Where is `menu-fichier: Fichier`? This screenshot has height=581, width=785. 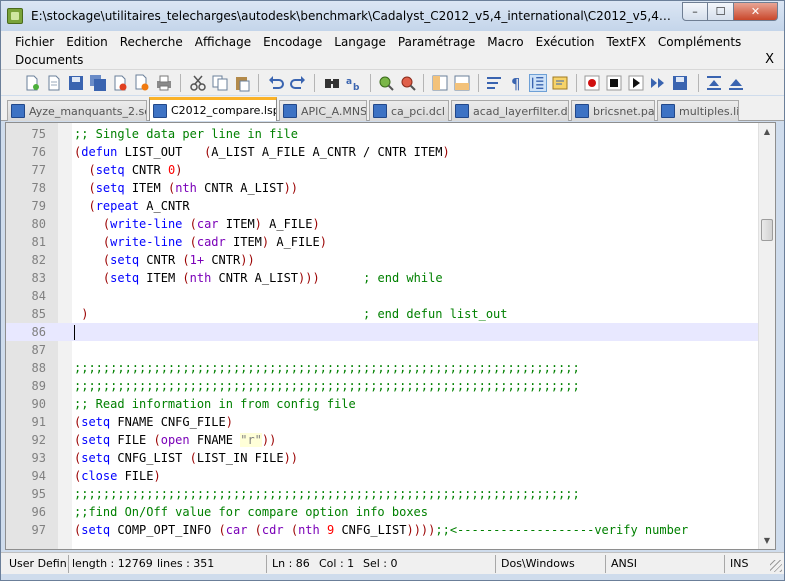 menu-fichier: Fichier is located at coordinates (34, 42).